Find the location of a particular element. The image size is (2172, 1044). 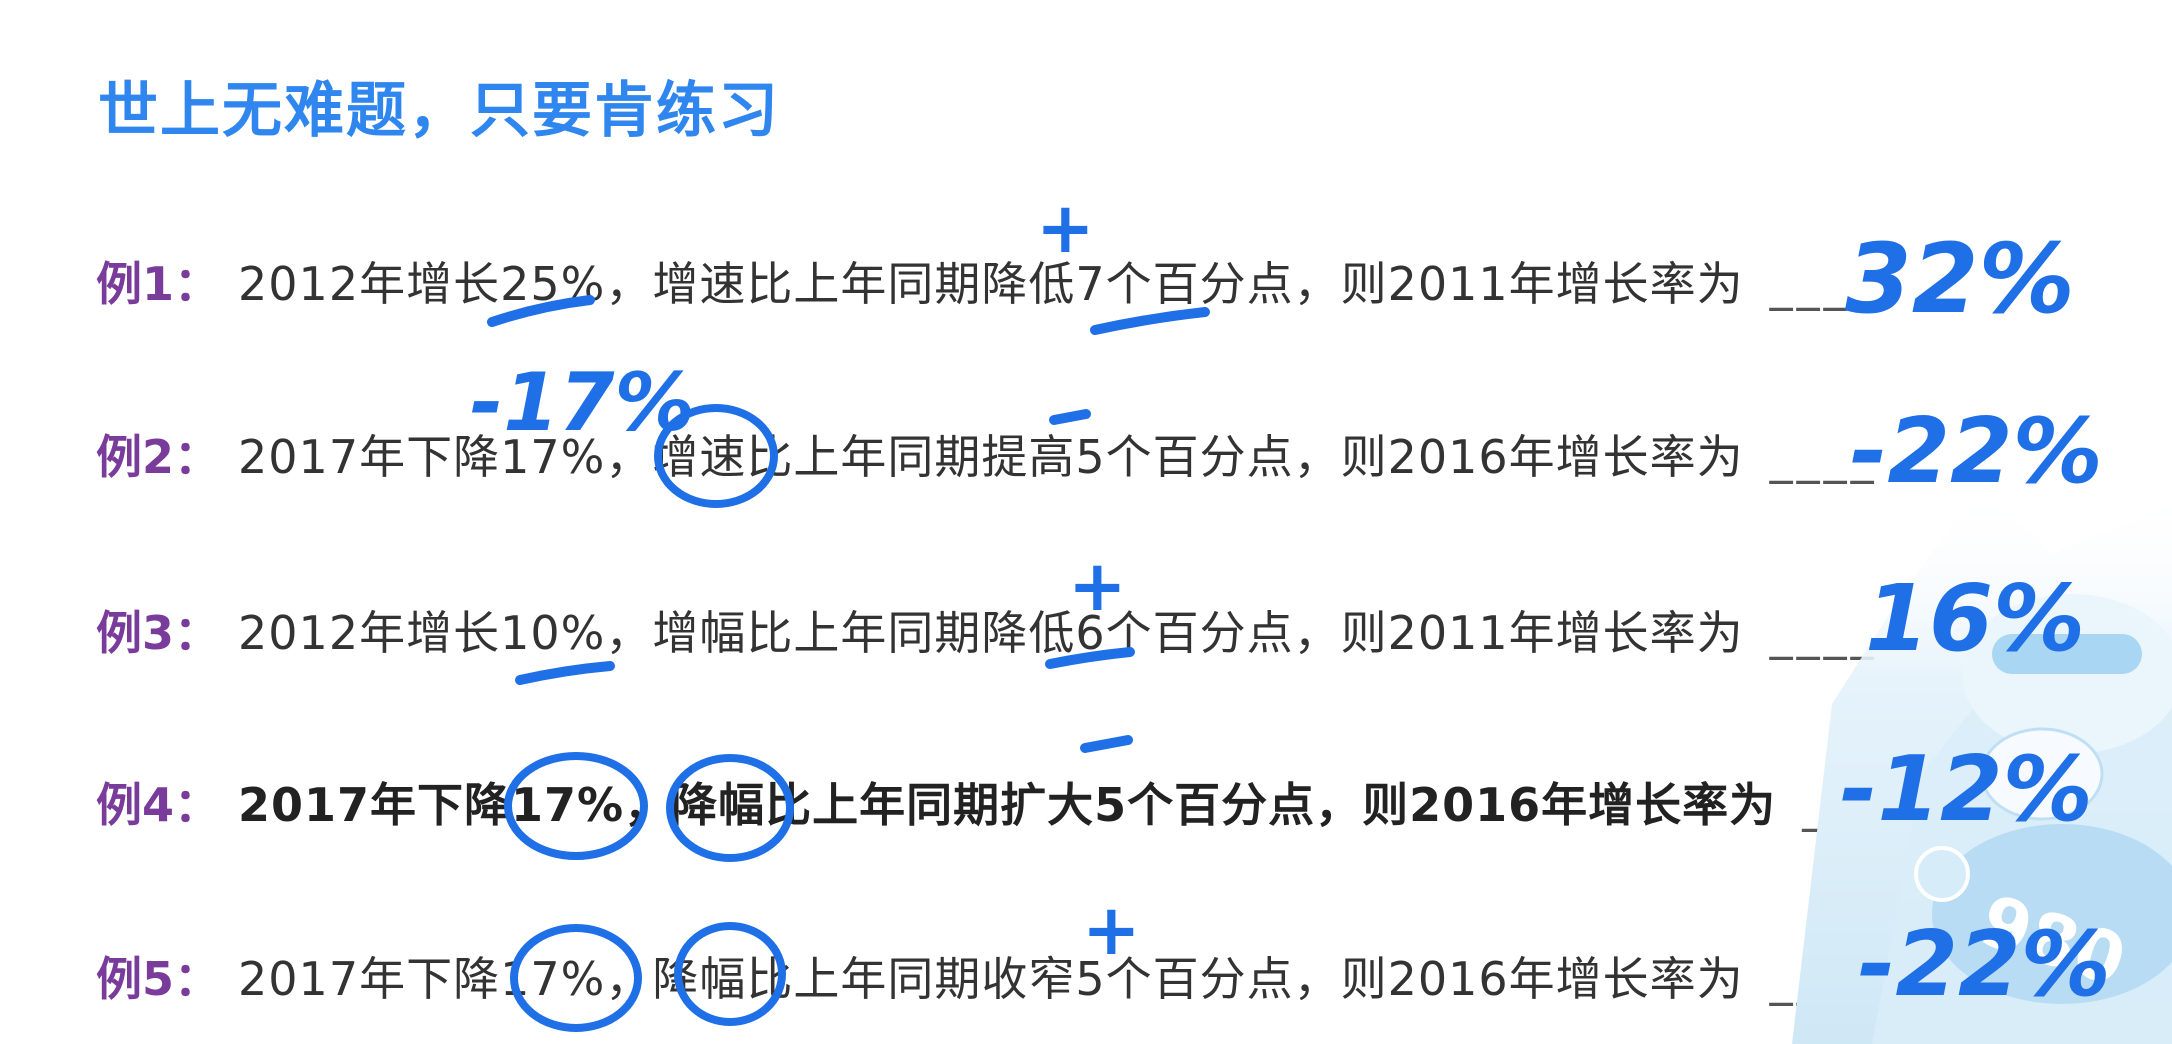

example-label: 例3： is located at coordinates (158, 633).